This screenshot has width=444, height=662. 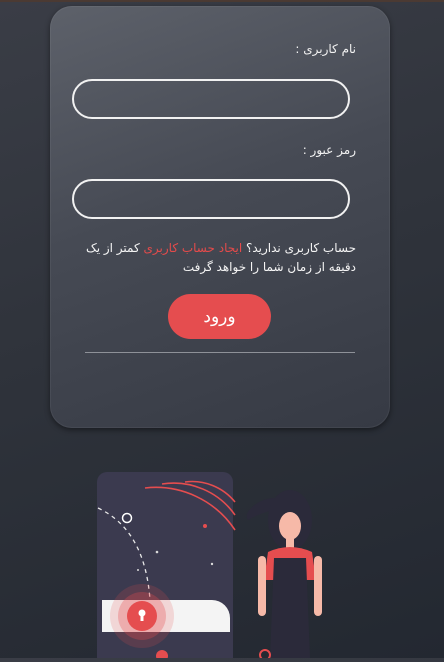 I want to click on overalls, so click(x=290, y=608).